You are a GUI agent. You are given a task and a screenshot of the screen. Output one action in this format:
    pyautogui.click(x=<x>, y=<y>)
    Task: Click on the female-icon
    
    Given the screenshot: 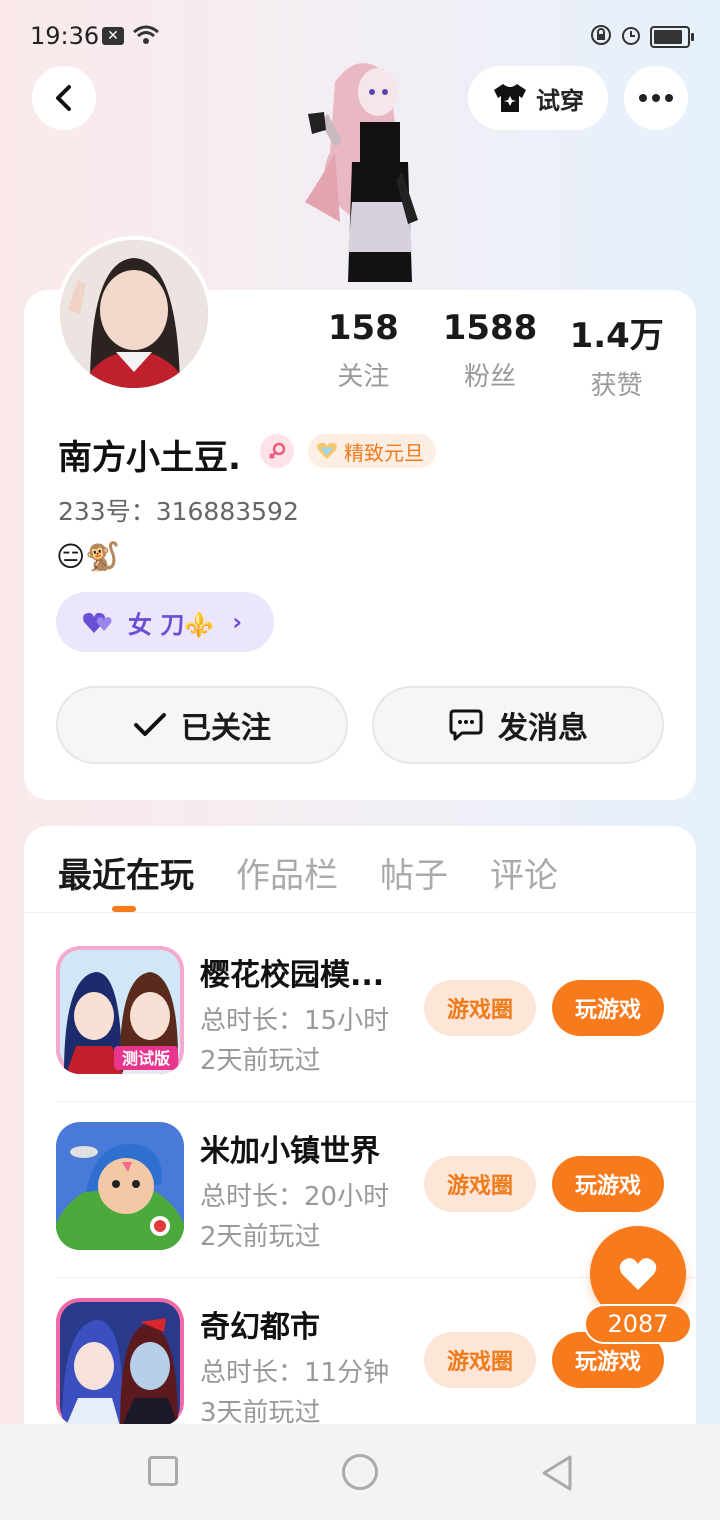 What is the action you would take?
    pyautogui.click(x=277, y=451)
    